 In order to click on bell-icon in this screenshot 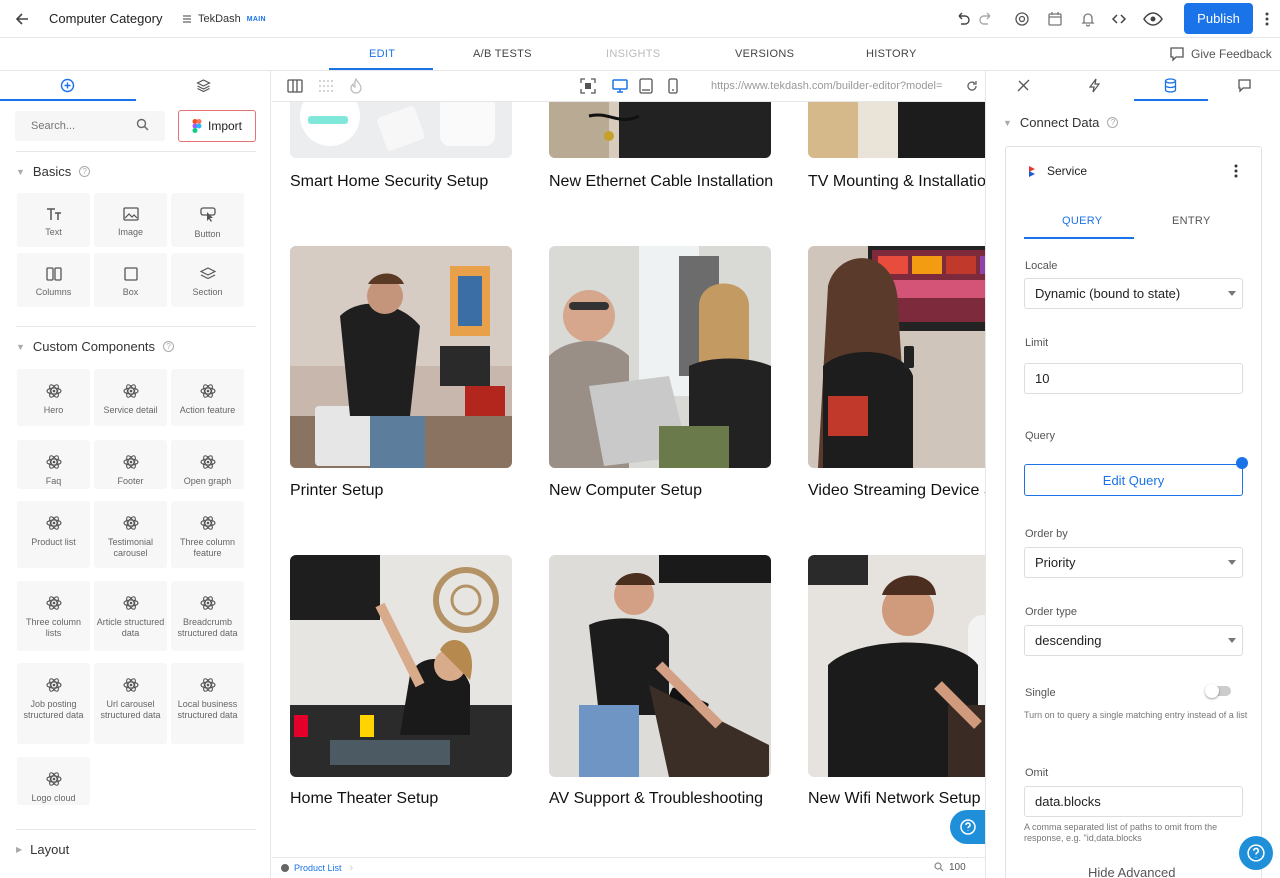, I will do `click(1088, 19)`.